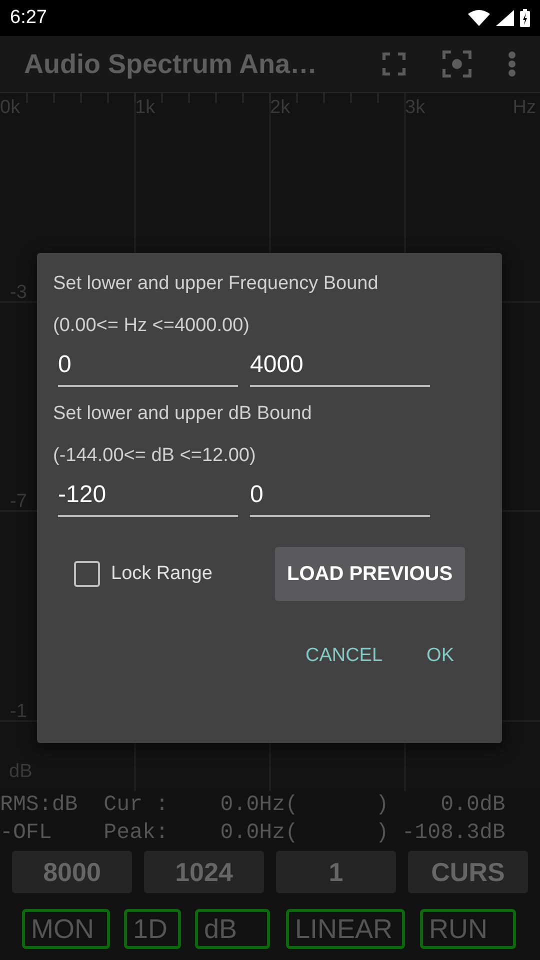  Describe the element at coordinates (505, 18) in the screenshot. I see `signal-icon` at that location.